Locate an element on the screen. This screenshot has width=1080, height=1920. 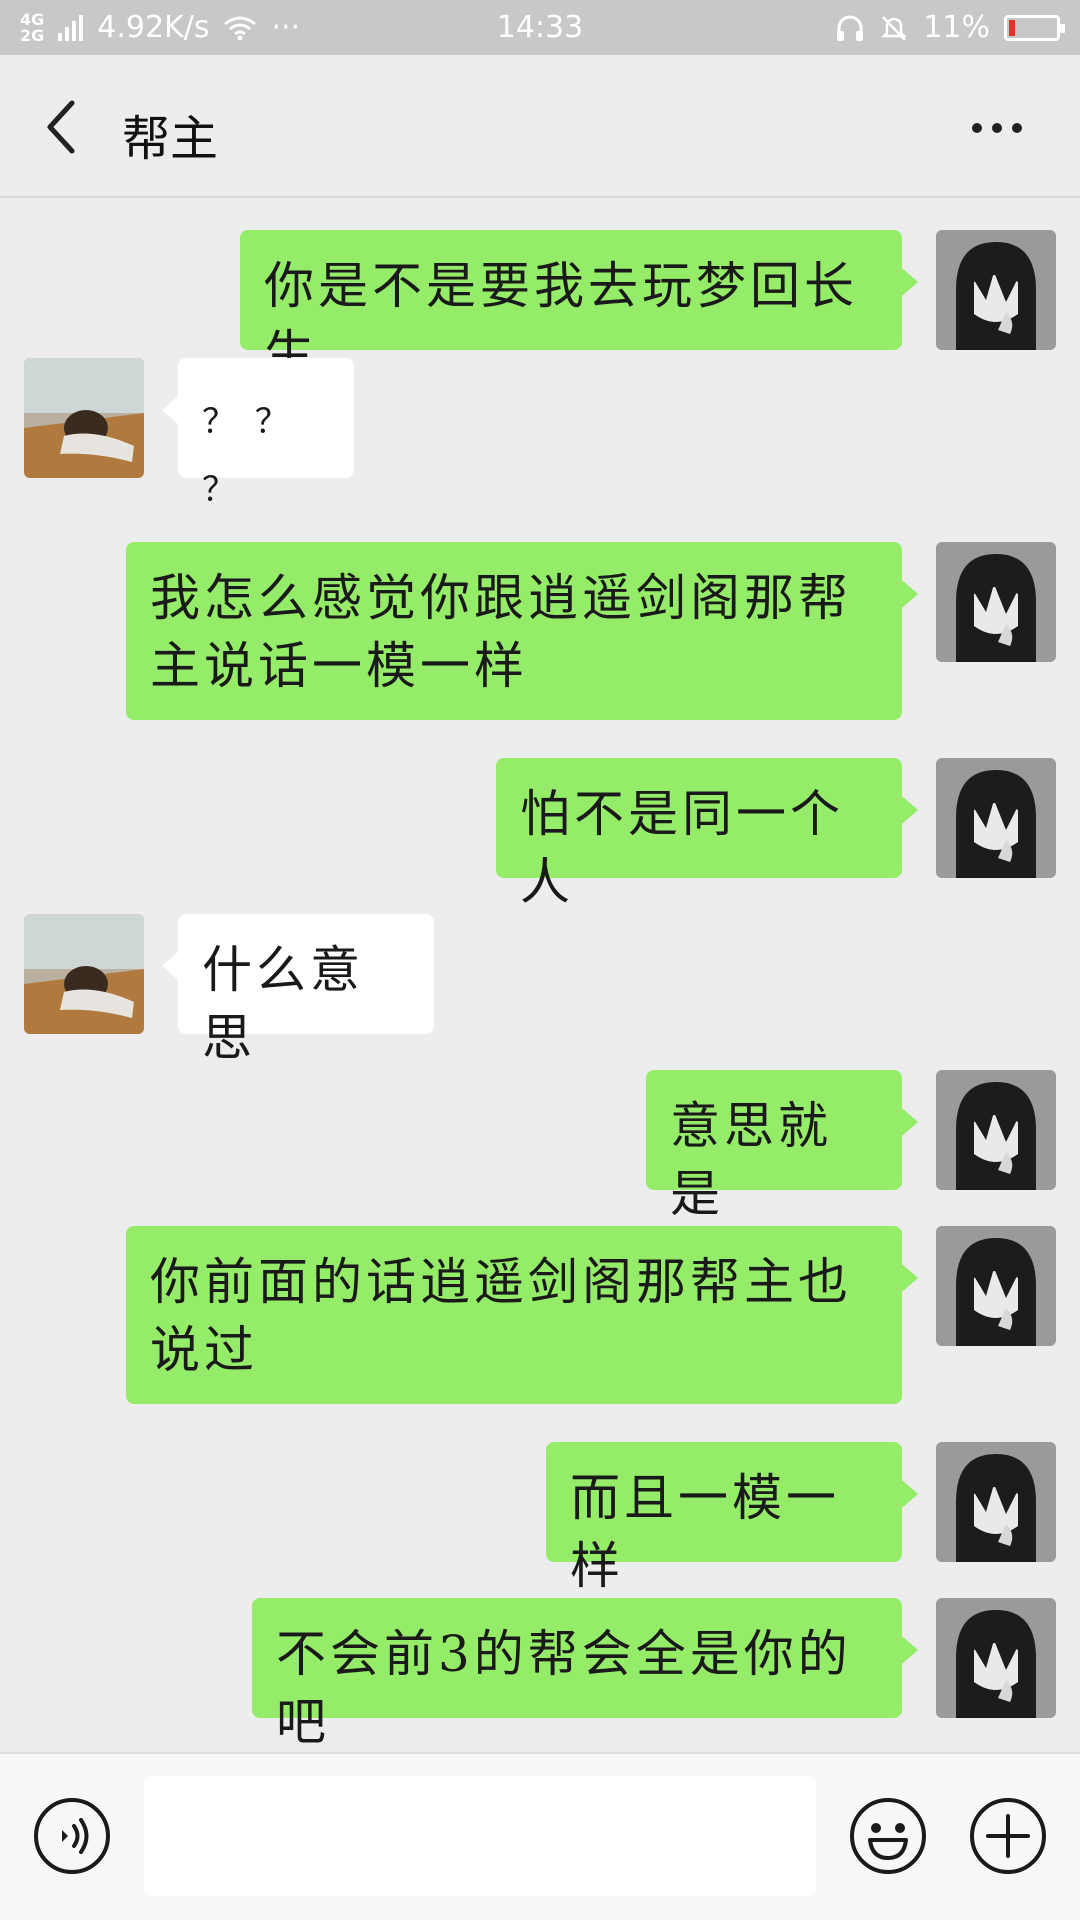
plus-button is located at coordinates (1008, 1836).